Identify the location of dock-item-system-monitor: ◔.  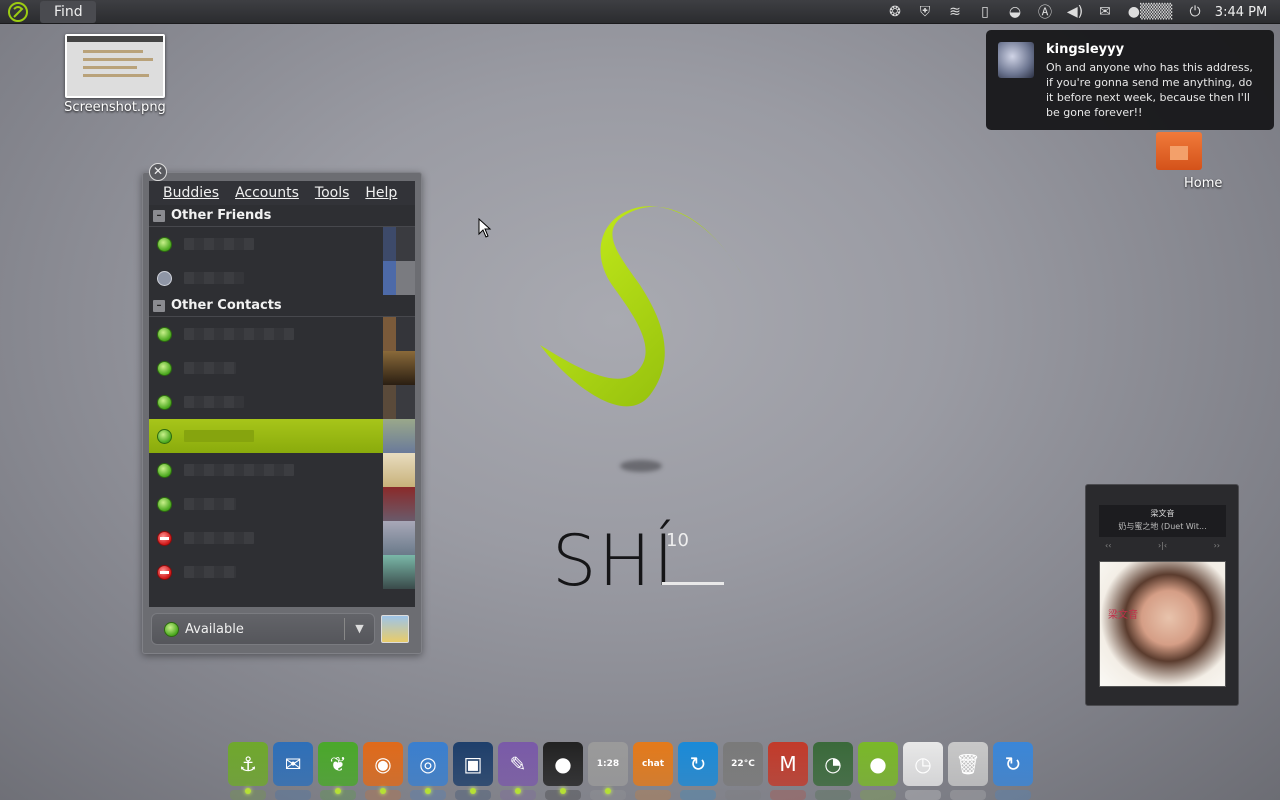
(833, 771).